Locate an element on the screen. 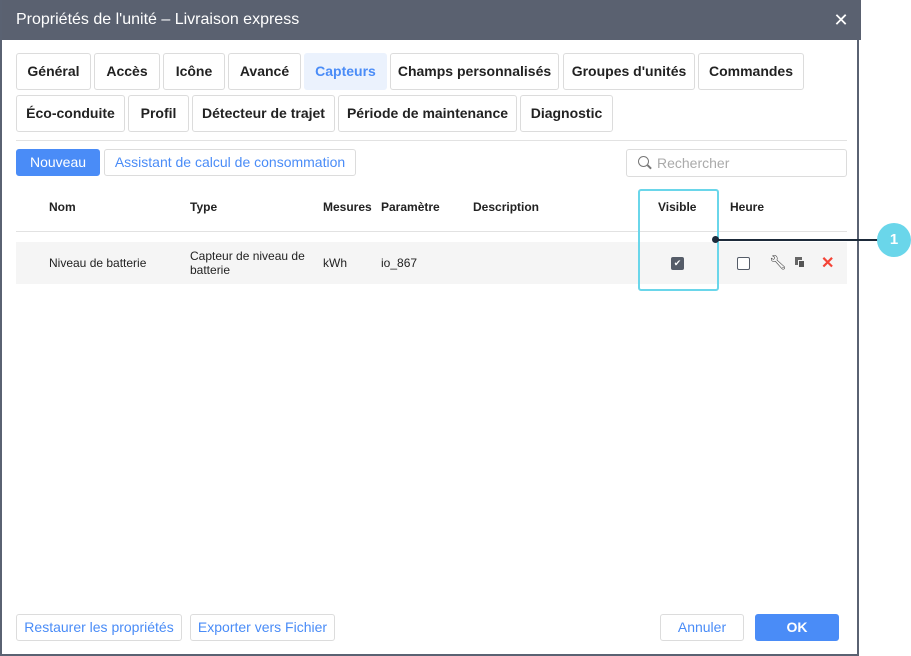  ok-button: OK is located at coordinates (797, 627).